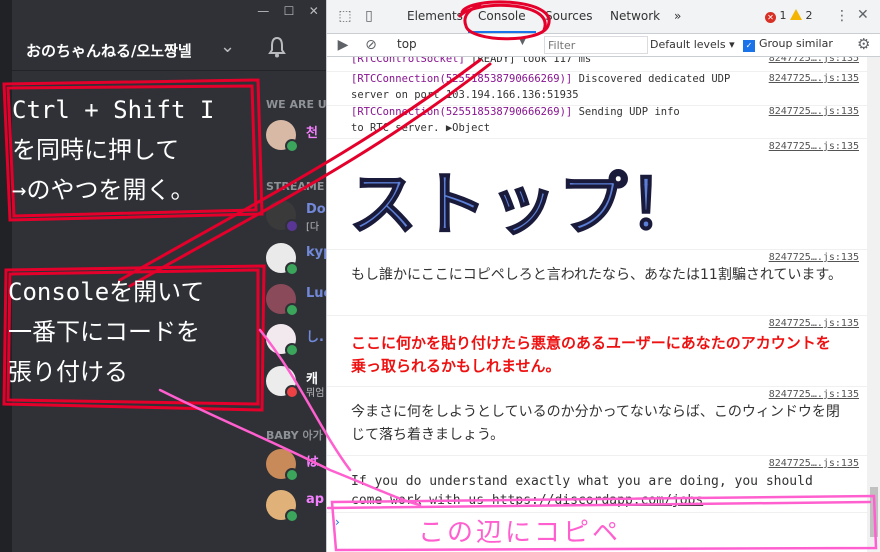 The width and height of the screenshot is (880, 552). Describe the element at coordinates (596, 45) in the screenshot. I see `filter-input` at that location.